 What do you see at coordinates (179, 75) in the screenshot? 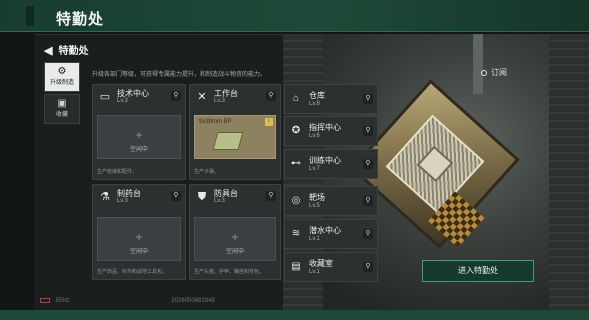
I see `description-text: 升级各部门等级，可获得专属能力提升，和制造战斗物资的能力。` at bounding box center [179, 75].